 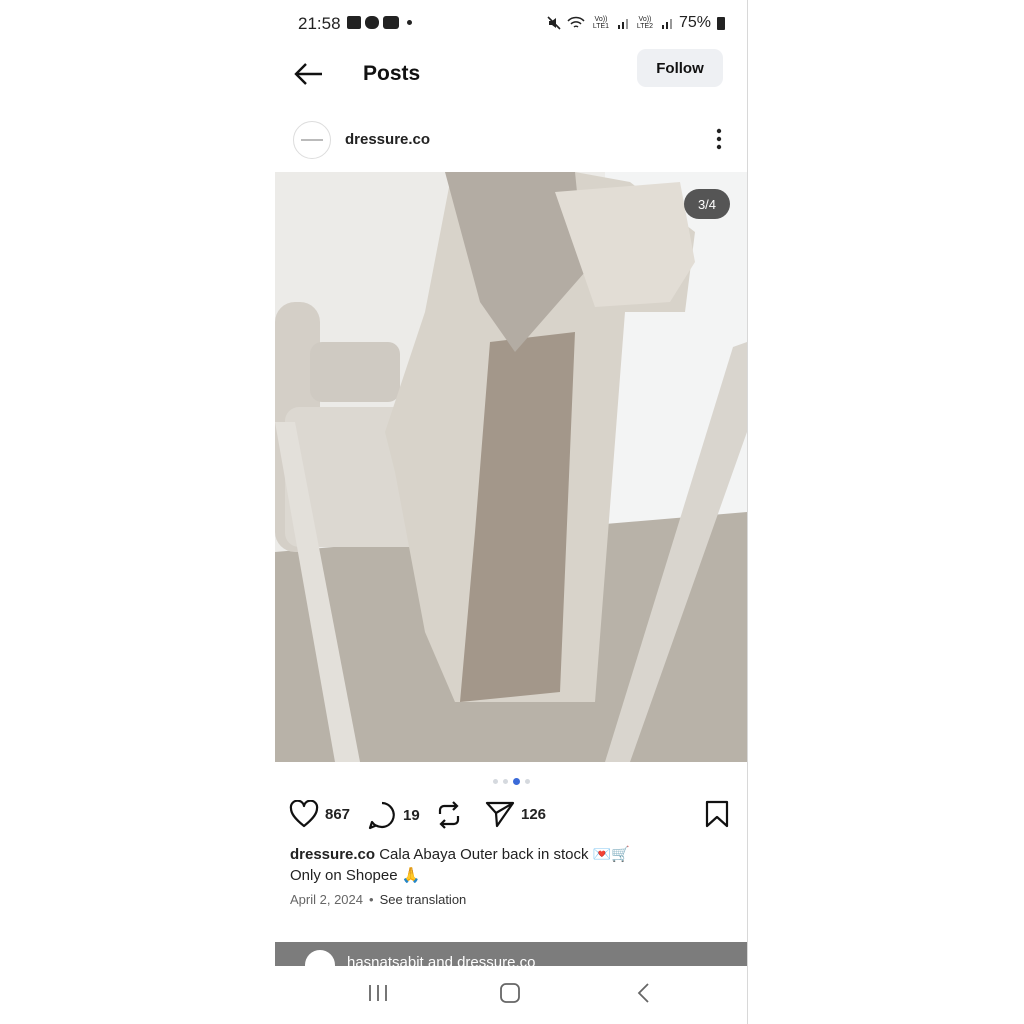 I want to click on caption-text: Cala Abaya Outer back in stock 💌🛒, so click(x=505, y=854).